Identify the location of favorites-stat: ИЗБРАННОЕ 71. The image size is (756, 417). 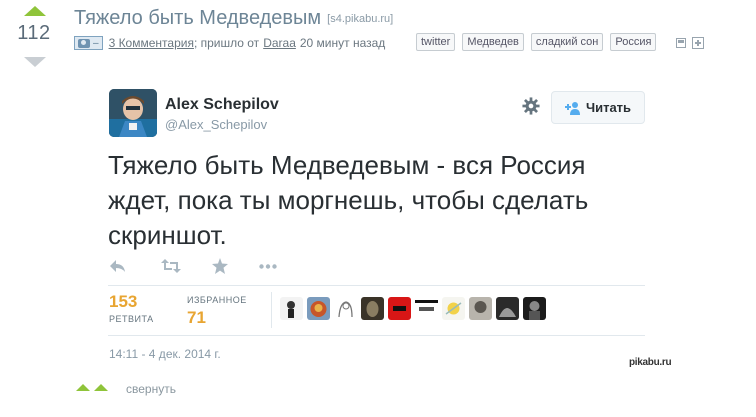
(217, 310).